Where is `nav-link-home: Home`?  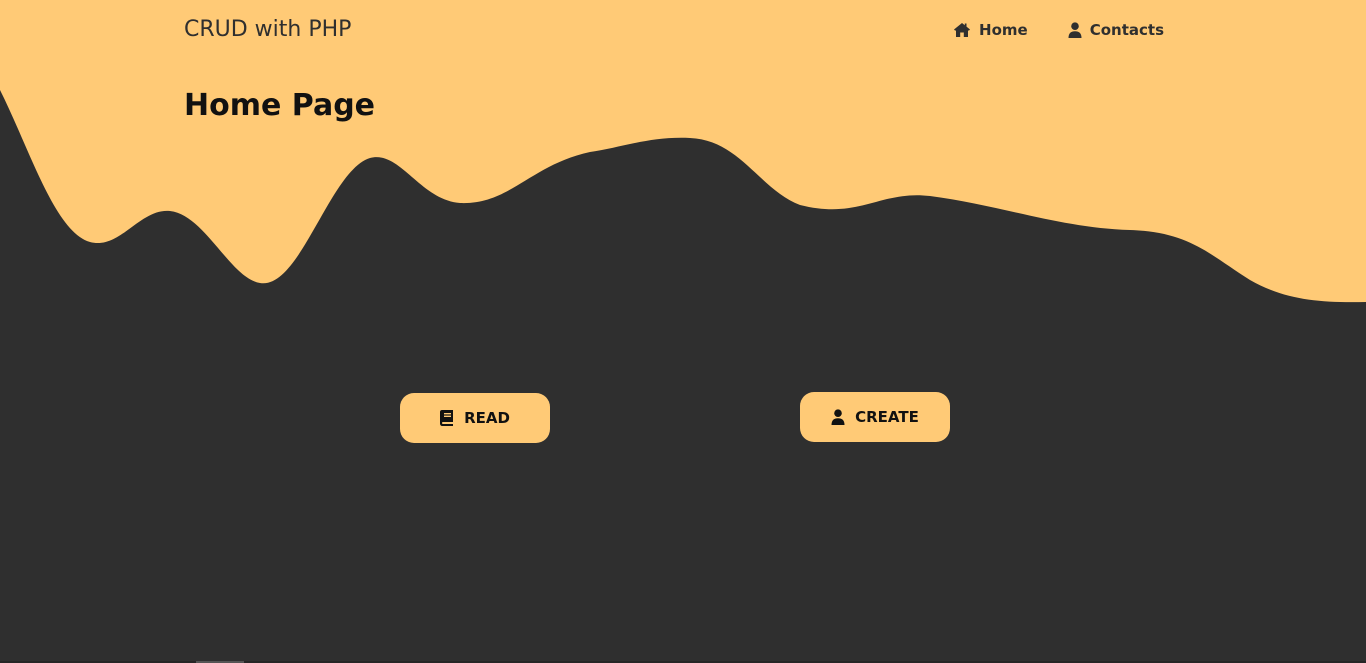 nav-link-home: Home is located at coordinates (990, 30).